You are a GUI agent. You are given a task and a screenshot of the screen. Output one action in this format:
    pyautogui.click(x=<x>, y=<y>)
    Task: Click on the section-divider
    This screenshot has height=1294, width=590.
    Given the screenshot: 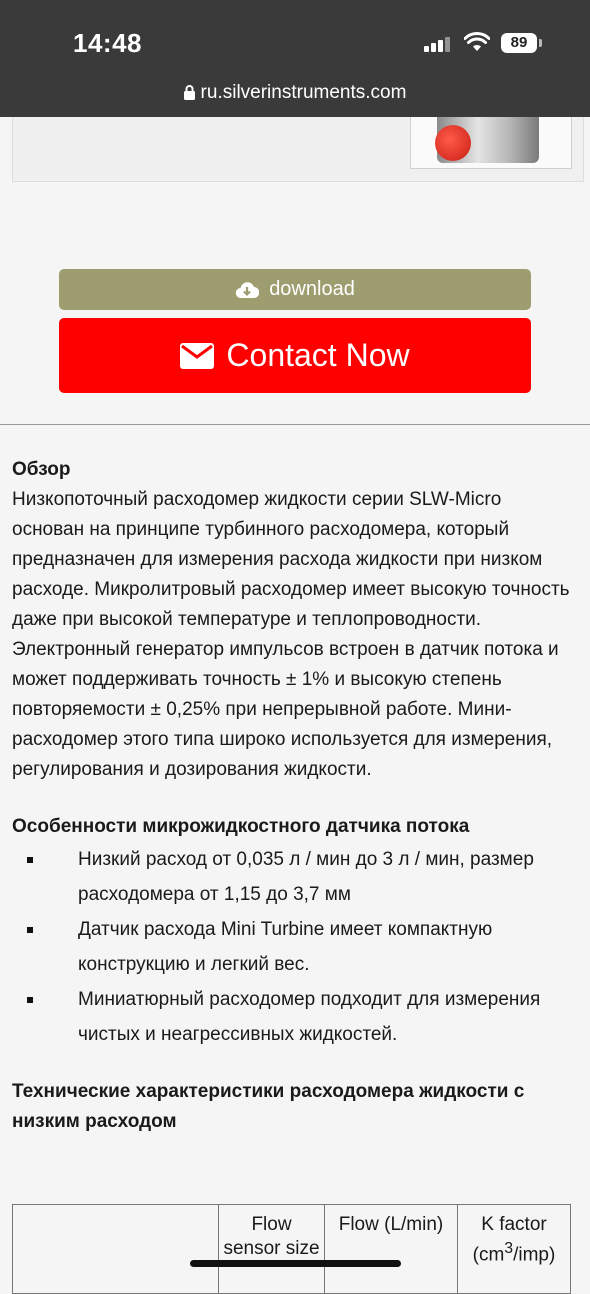 What is the action you would take?
    pyautogui.click(x=295, y=424)
    